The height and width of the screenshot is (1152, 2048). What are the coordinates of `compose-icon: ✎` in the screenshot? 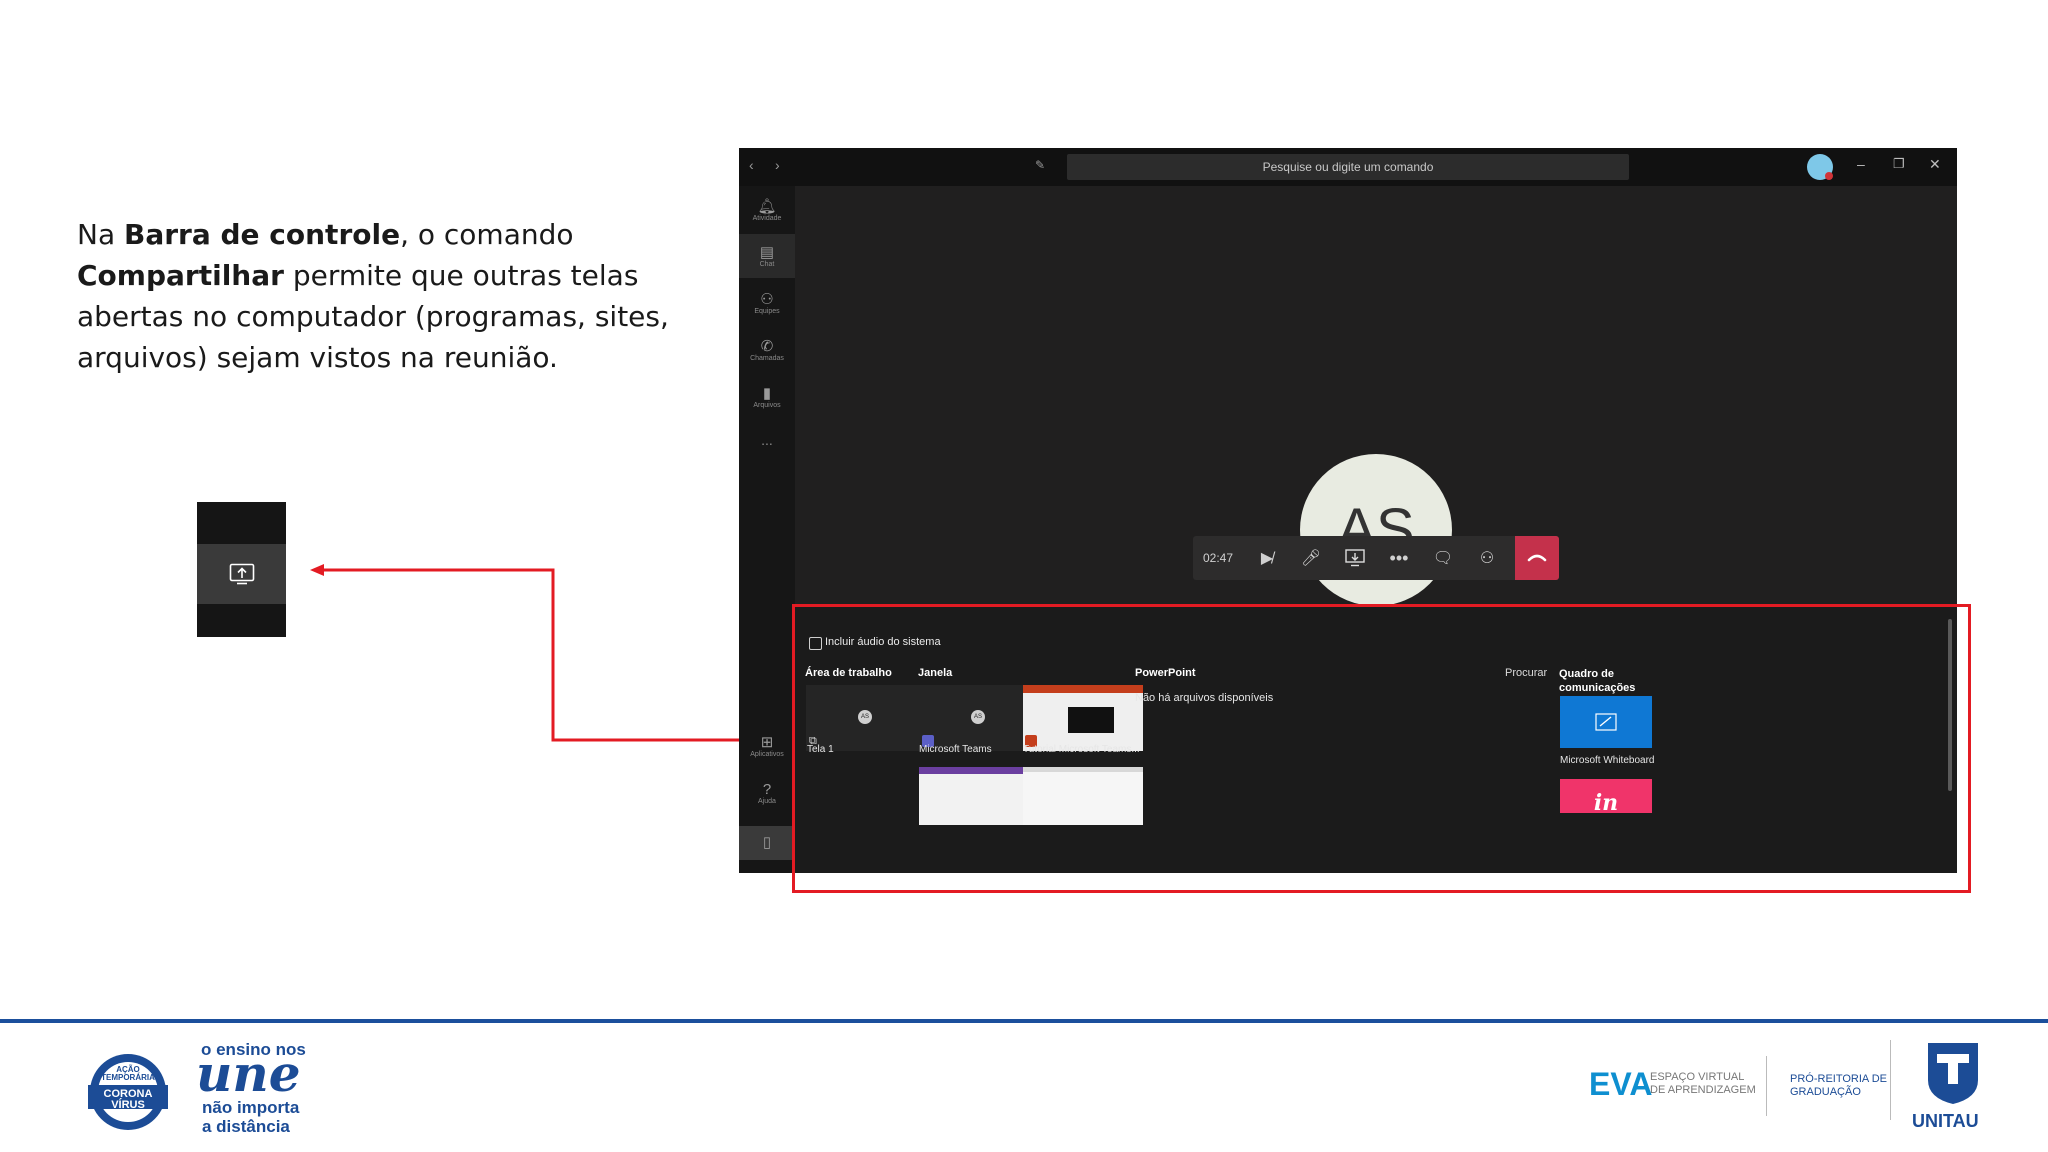 It's located at (1040, 165).